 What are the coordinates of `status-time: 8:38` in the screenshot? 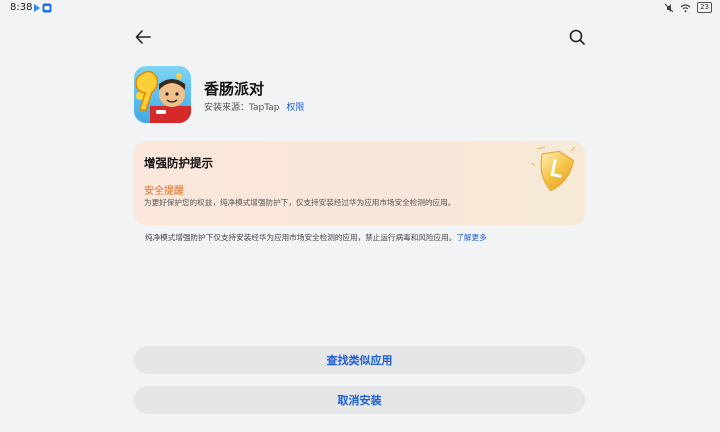 It's located at (21, 7).